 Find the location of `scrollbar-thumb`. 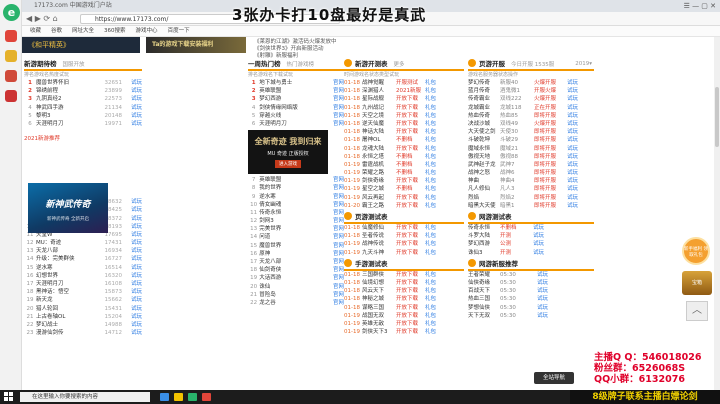

scrollbar-thumb is located at coordinates (717, 117).